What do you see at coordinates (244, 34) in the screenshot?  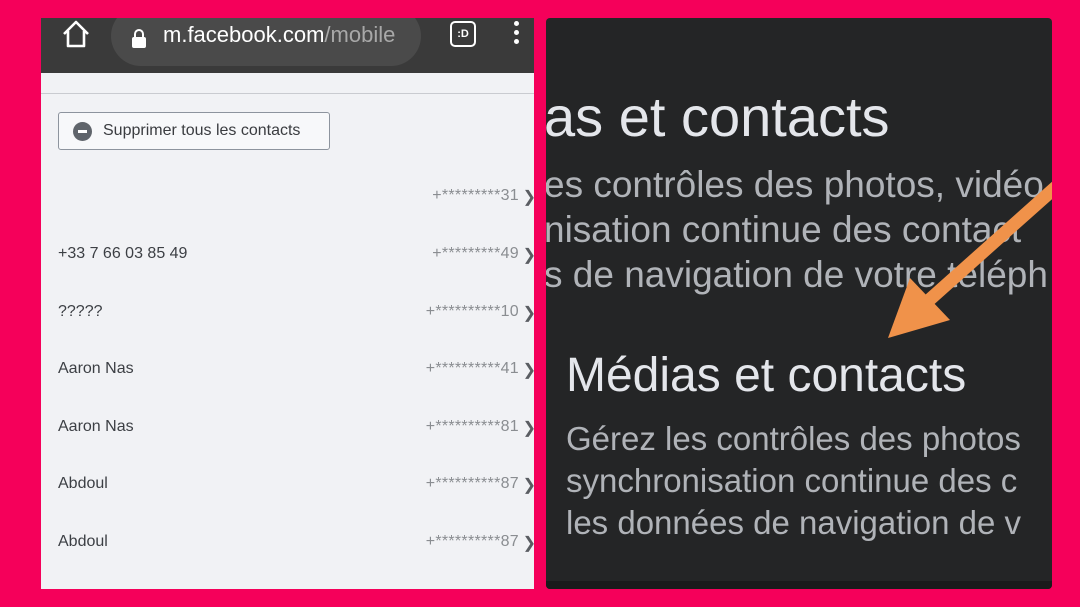 I see `url-domain: m.facebook.com` at bounding box center [244, 34].